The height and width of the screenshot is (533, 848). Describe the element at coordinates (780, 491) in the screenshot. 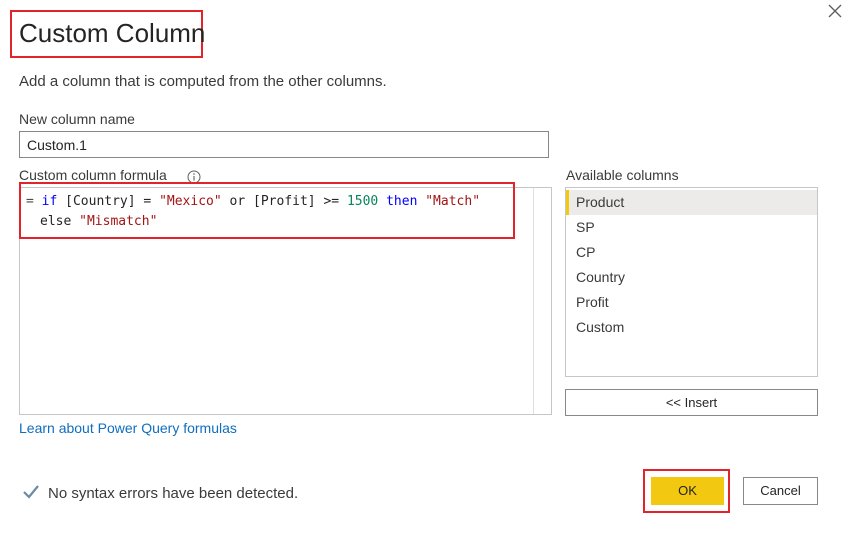

I see `cancel-button: Cancel` at that location.